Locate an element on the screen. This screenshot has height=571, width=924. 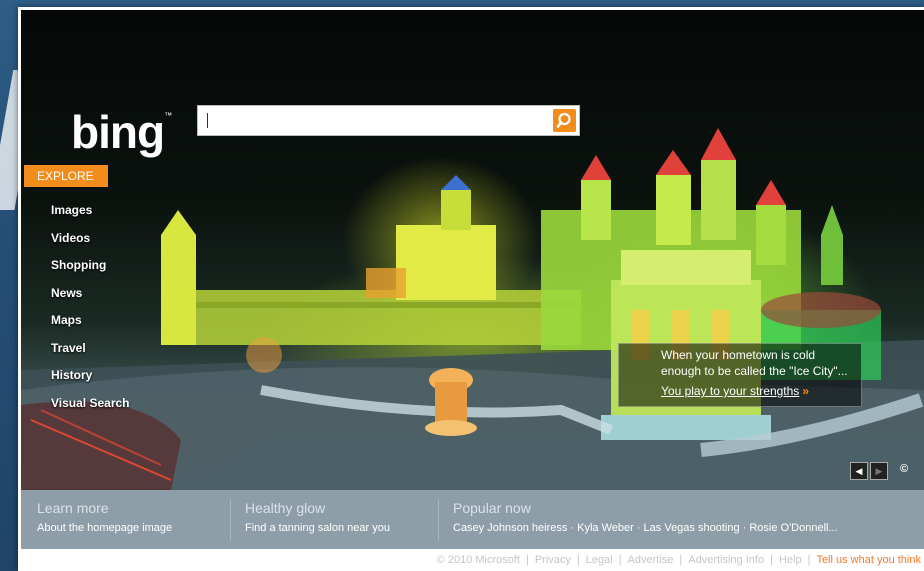
footer-link-advertising-info: Advertising Info is located at coordinates (726, 560).